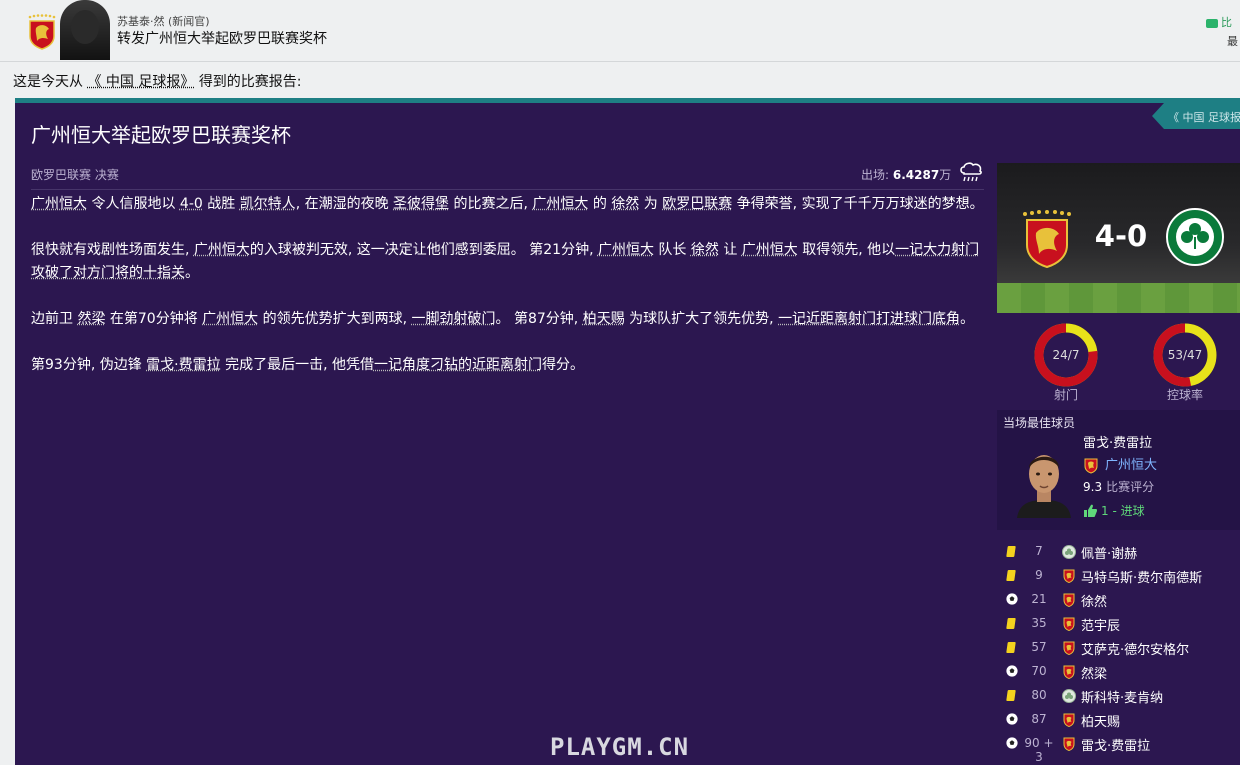 The height and width of the screenshot is (765, 1240). I want to click on player-of-the-match: 当场最佳球员 雷戈·费雷拉 广州恒大 9.3 比赛评分 1 - 进球, so click(1118, 470).